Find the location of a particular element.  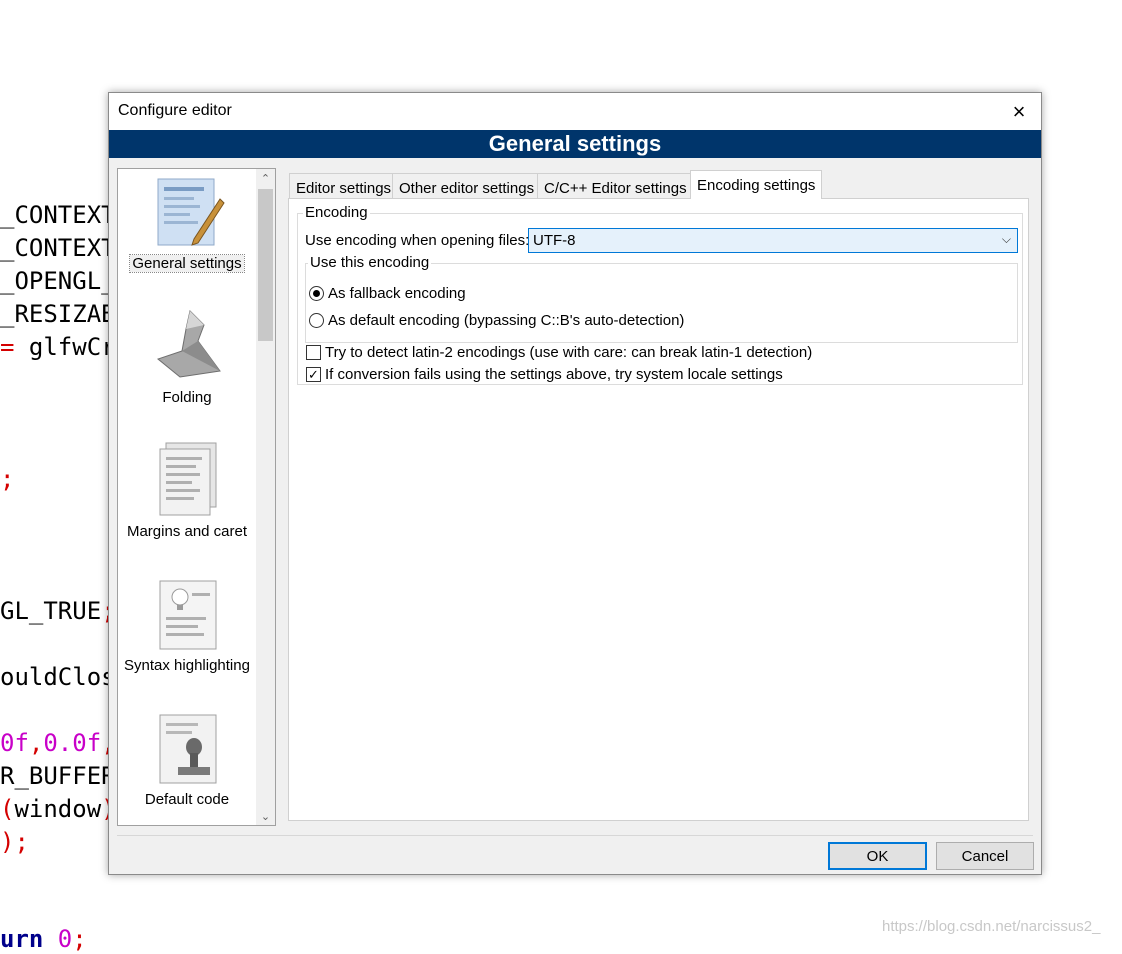

code-line: ouldClos is located at coordinates (58, 677).